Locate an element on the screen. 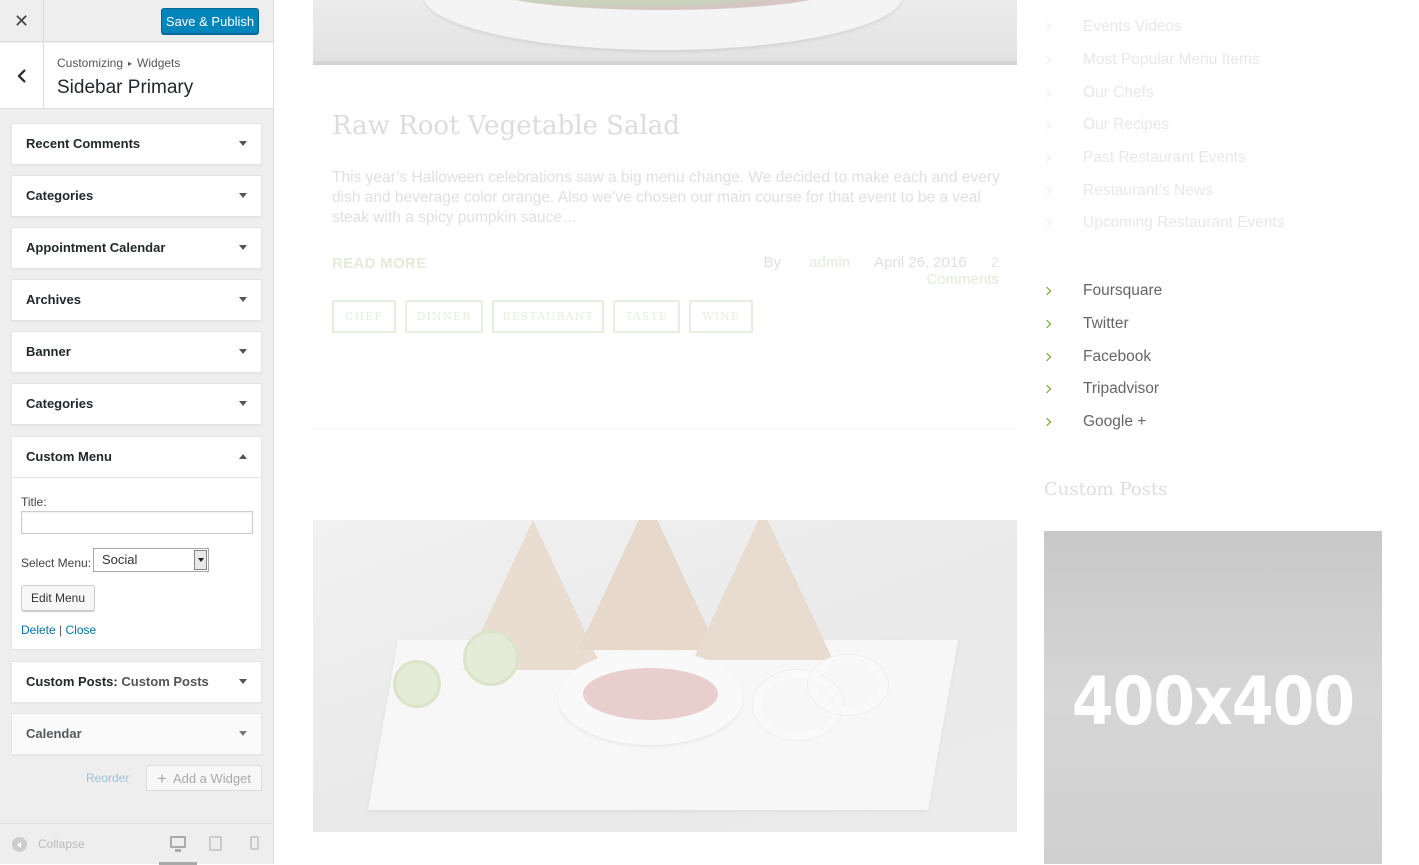  post-meta: By admin April 26, 2016 2 Comments is located at coordinates (849, 271).